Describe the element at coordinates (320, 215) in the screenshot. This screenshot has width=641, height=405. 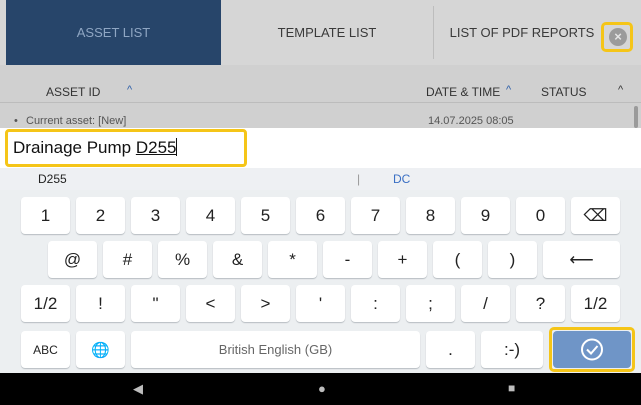
I see `key-6: 6` at that location.